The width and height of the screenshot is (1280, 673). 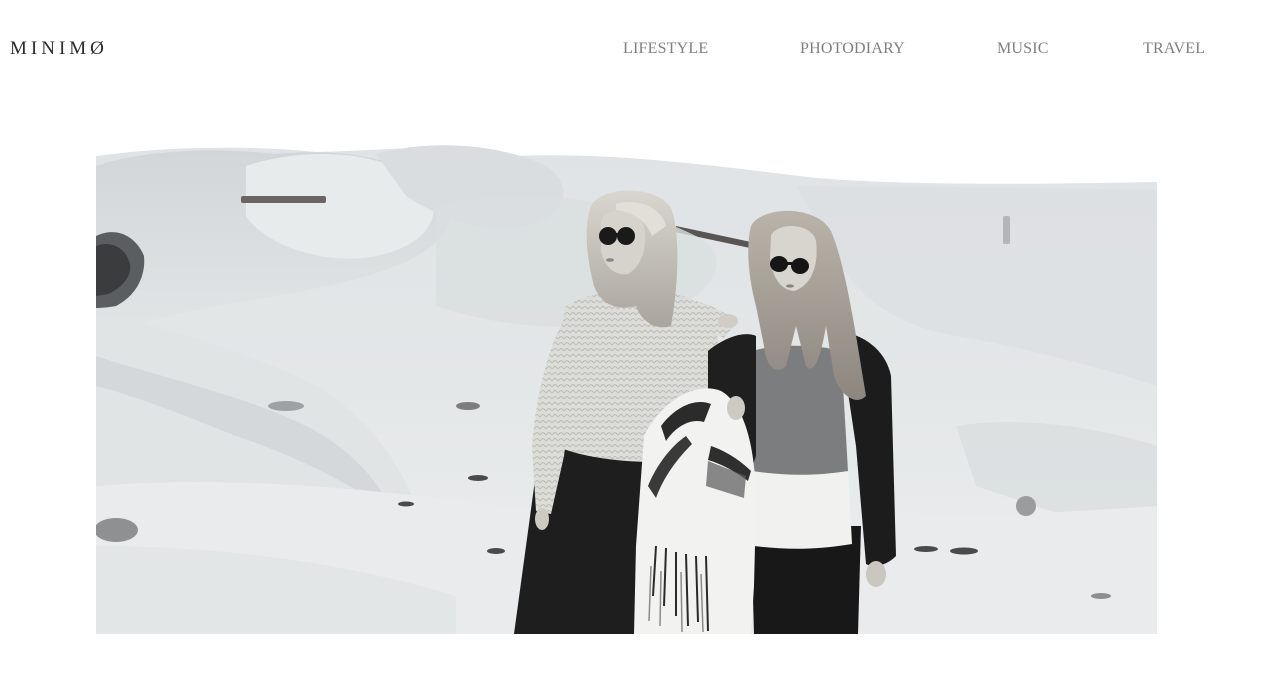 What do you see at coordinates (665, 49) in the screenshot?
I see `nav-item-lifestyle: LIFESTYLE` at bounding box center [665, 49].